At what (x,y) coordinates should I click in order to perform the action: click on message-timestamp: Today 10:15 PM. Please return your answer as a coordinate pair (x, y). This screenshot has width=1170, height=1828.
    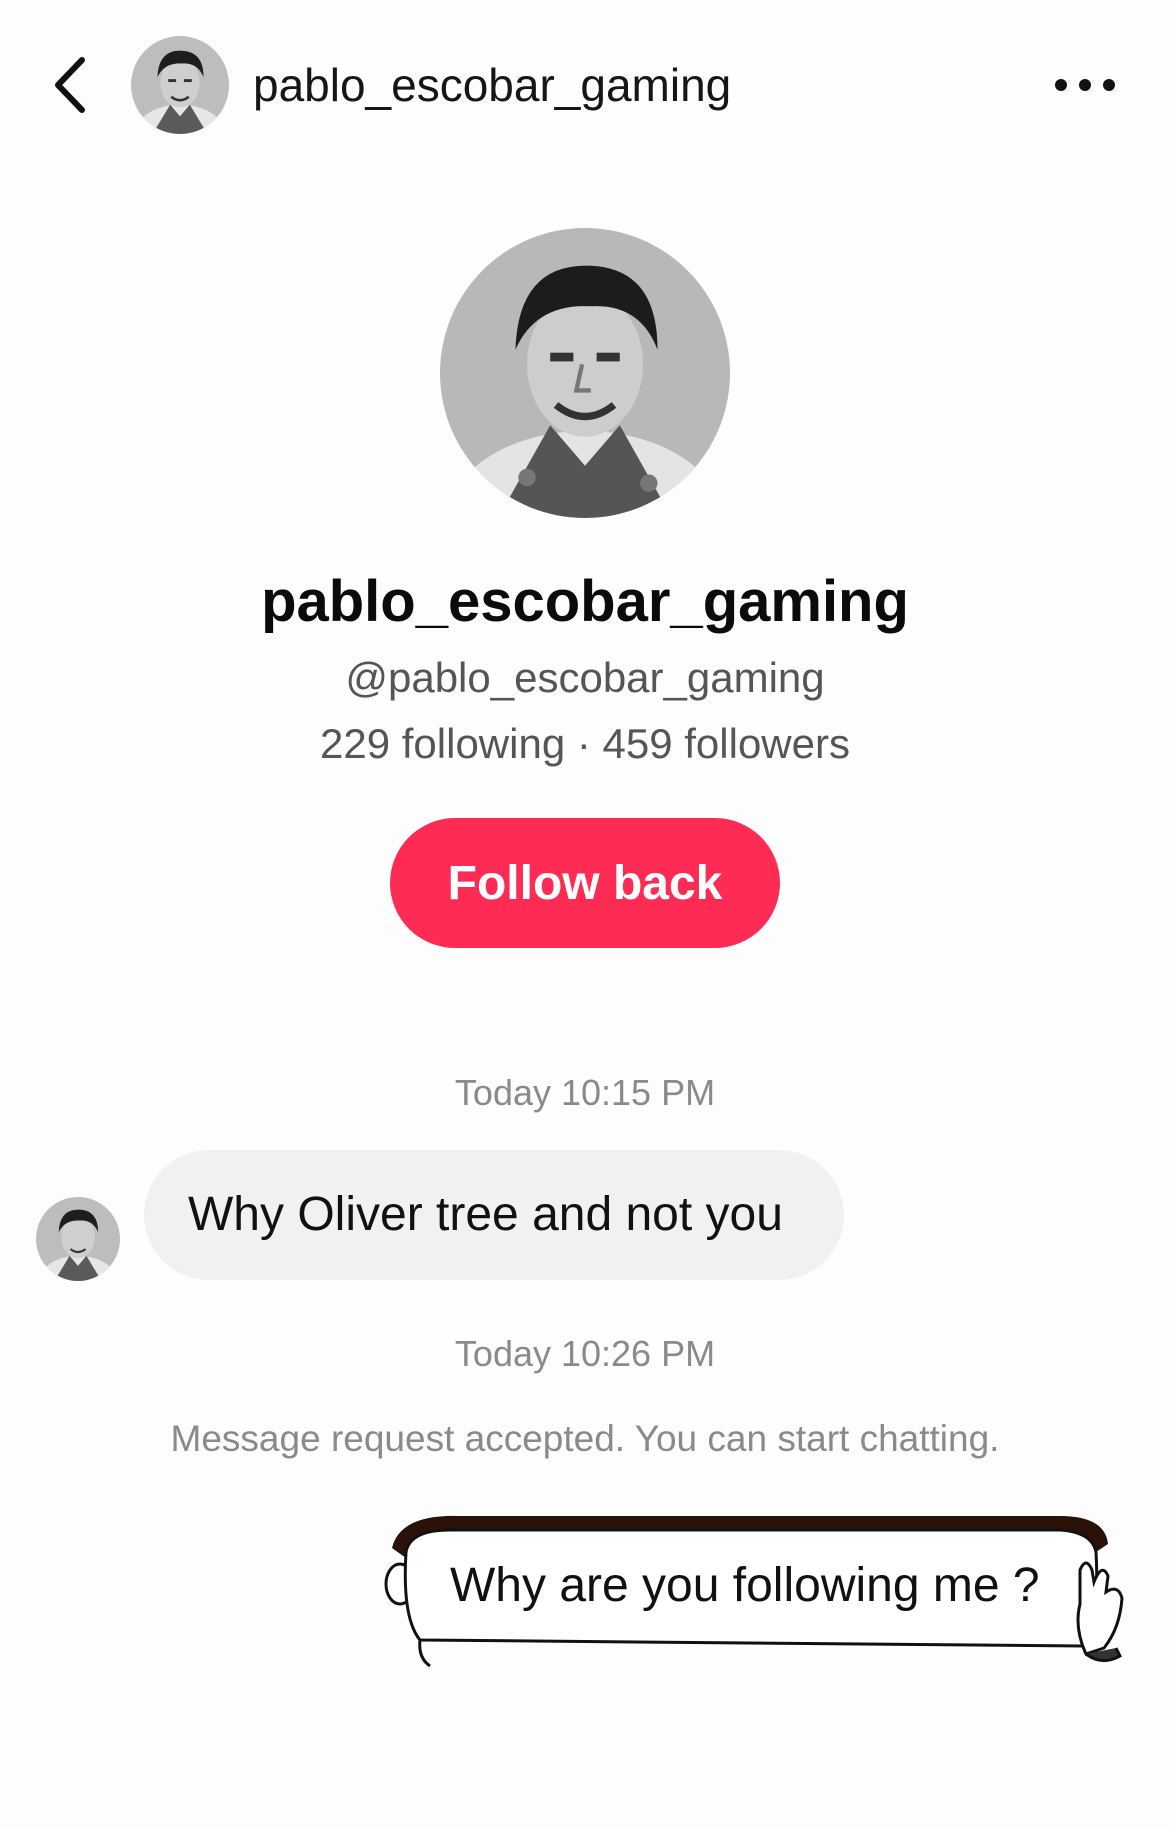
    Looking at the image, I should click on (585, 1092).